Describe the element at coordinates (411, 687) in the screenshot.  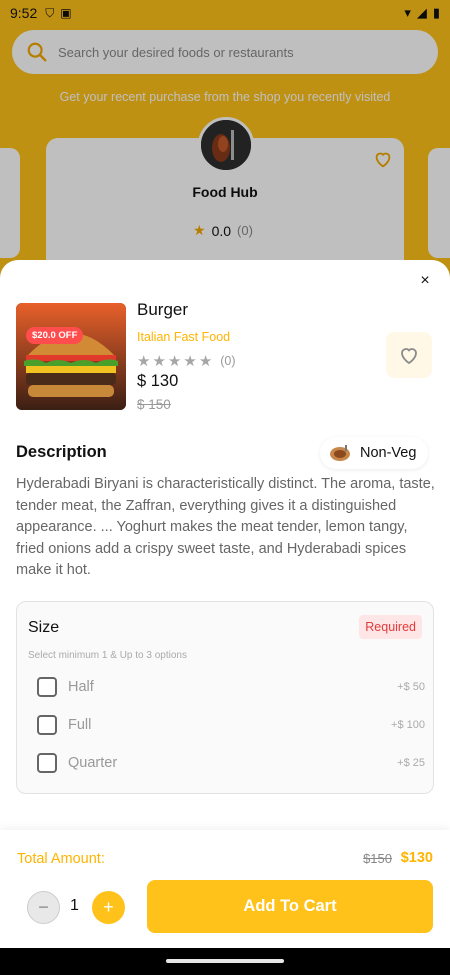
I see `size-option-price: +$ 50` at that location.